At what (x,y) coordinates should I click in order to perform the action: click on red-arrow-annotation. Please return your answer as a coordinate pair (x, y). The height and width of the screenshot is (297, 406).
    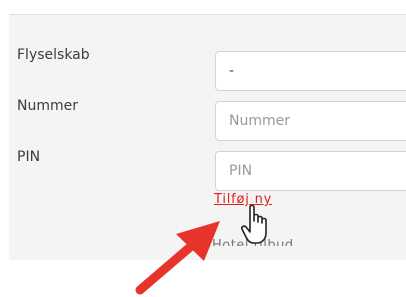
    Looking at the image, I should click on (177, 258).